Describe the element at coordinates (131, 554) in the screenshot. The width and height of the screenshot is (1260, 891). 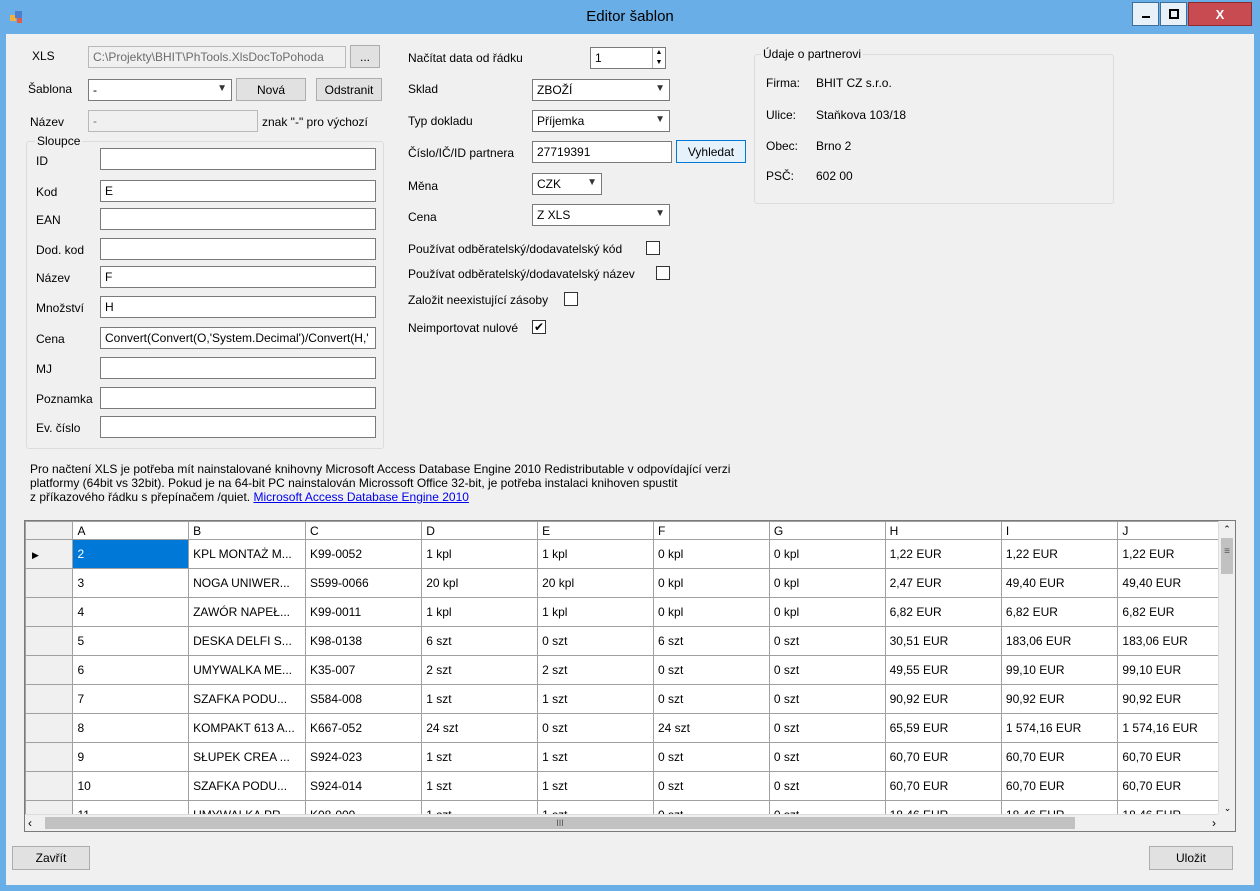
I see `grid-cell: 2` at that location.